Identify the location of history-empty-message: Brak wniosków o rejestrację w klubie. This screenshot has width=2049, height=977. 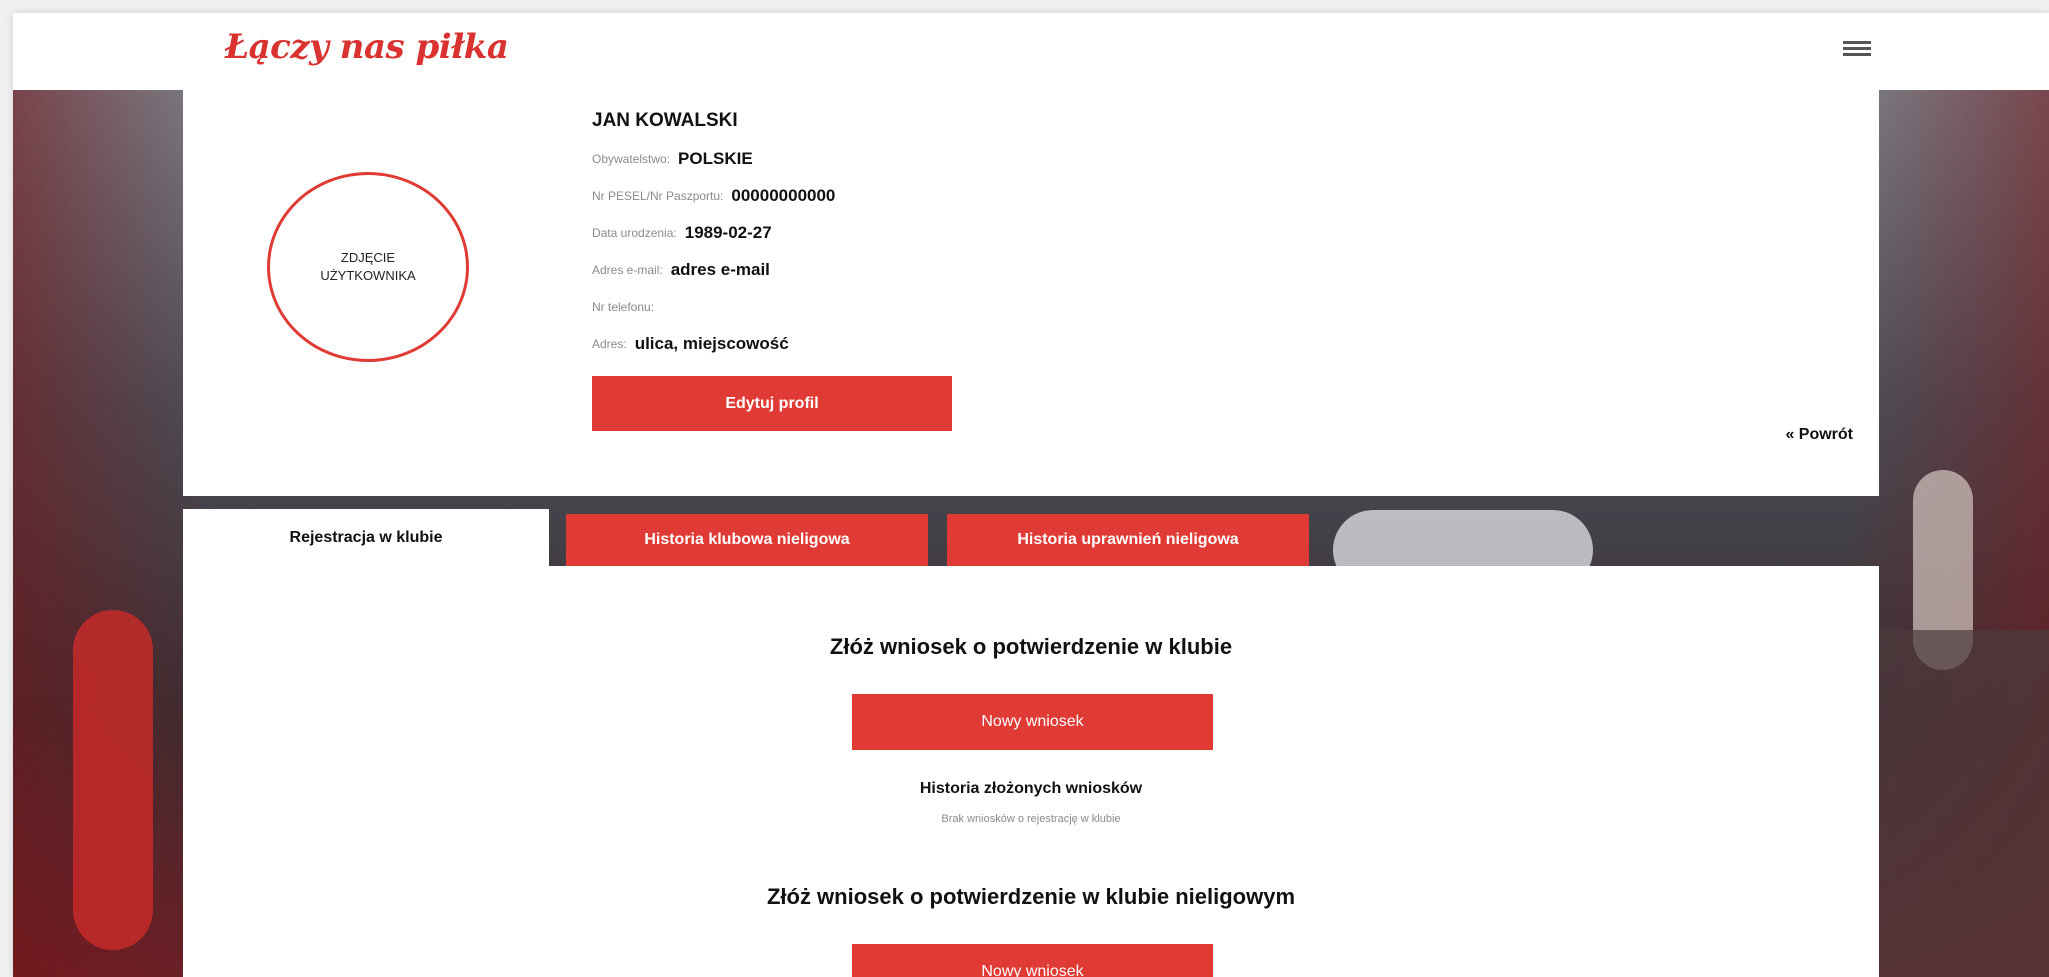
(1031, 819).